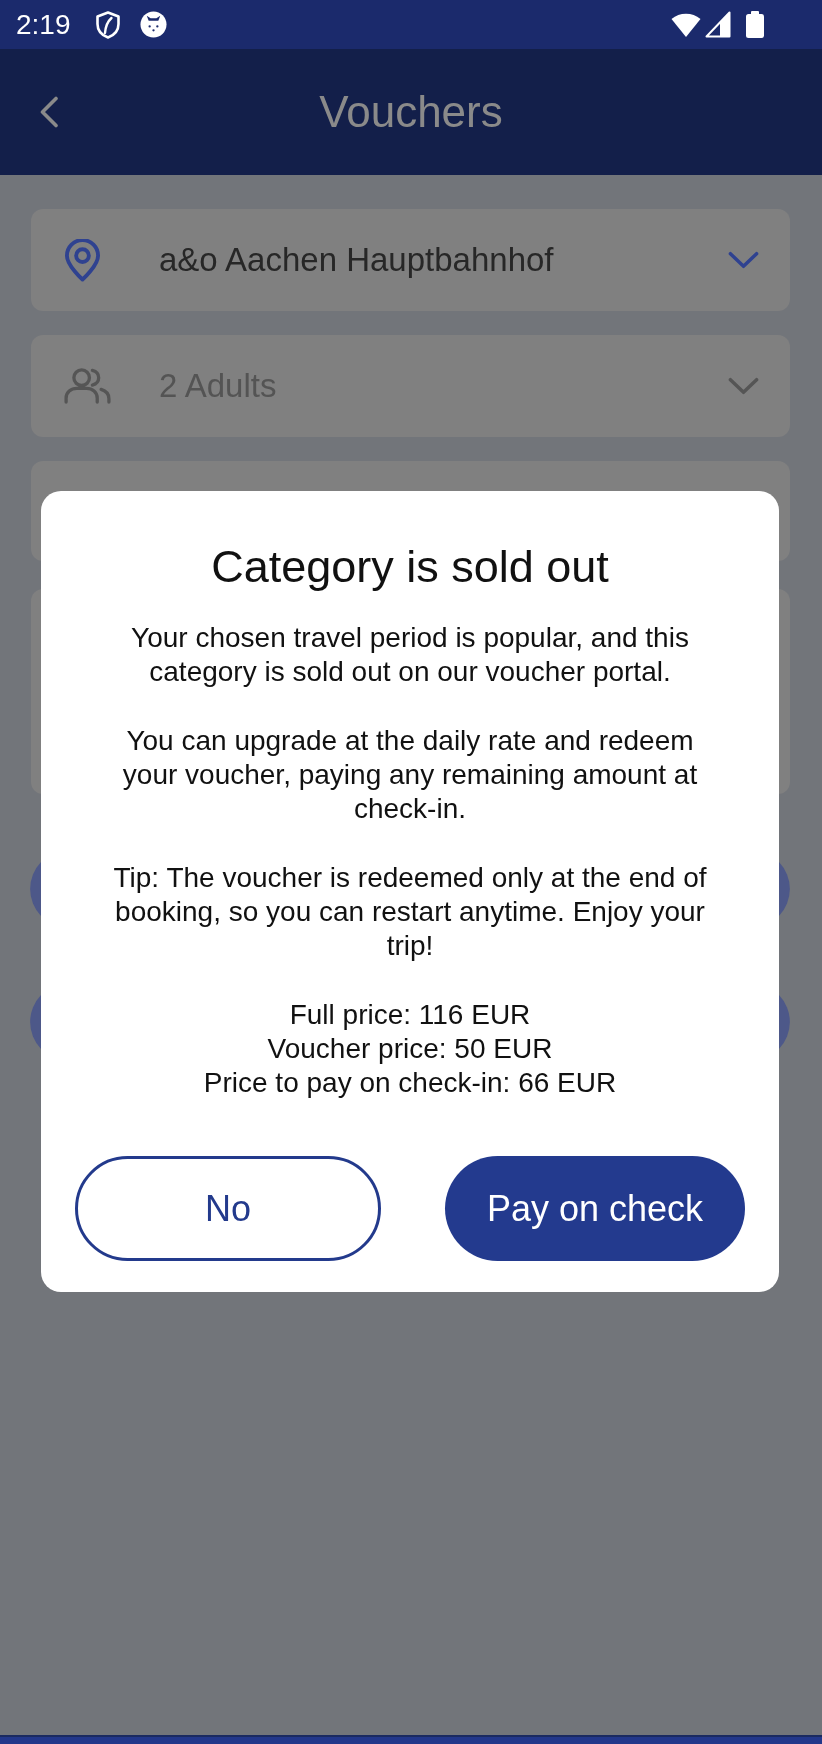 The height and width of the screenshot is (1744, 822). I want to click on battery-icon, so click(755, 24).